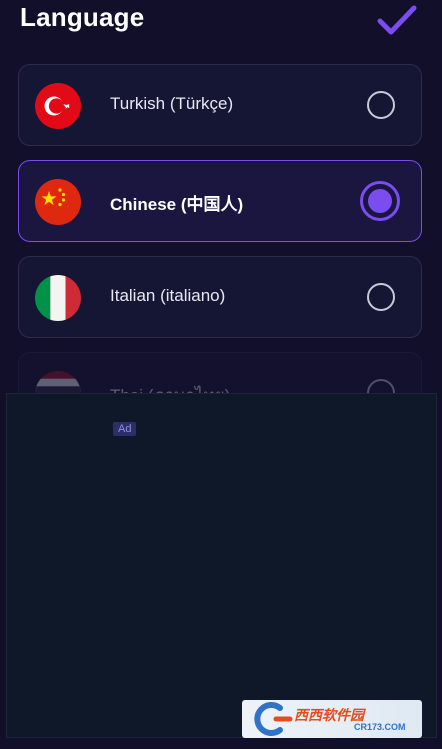 The width and height of the screenshot is (442, 749). What do you see at coordinates (168, 295) in the screenshot?
I see `language-label: Italian (italiano)` at bounding box center [168, 295].